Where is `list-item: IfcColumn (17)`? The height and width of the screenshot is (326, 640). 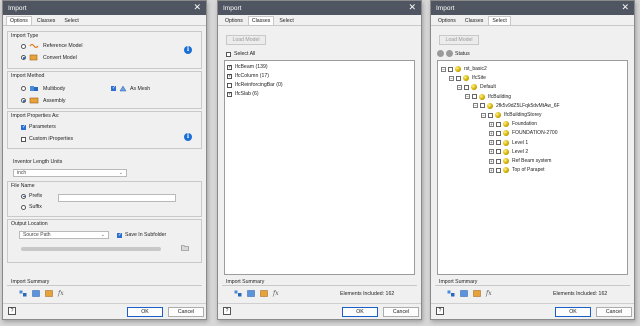 list-item: IfcColumn (17) is located at coordinates (248, 76).